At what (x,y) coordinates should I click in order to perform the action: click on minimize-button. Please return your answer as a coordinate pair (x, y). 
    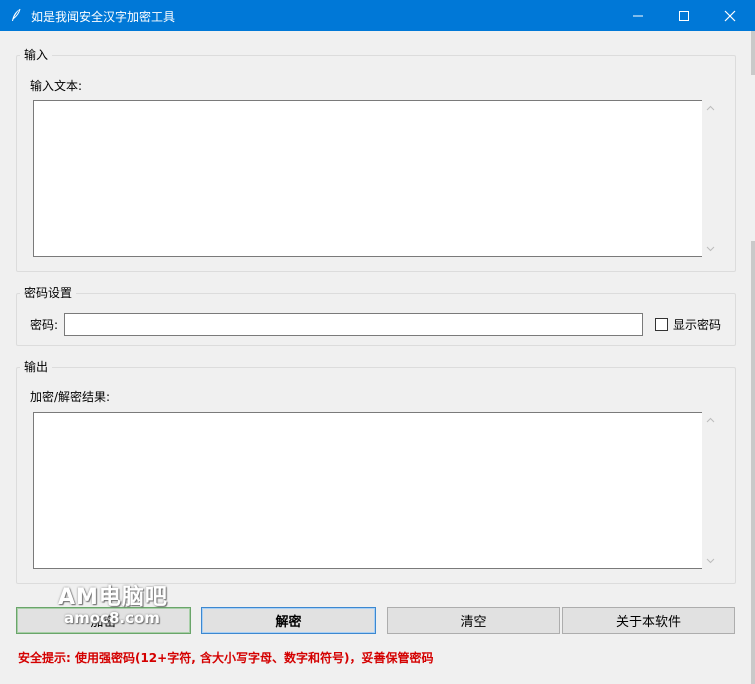
    Looking at the image, I should click on (638, 15).